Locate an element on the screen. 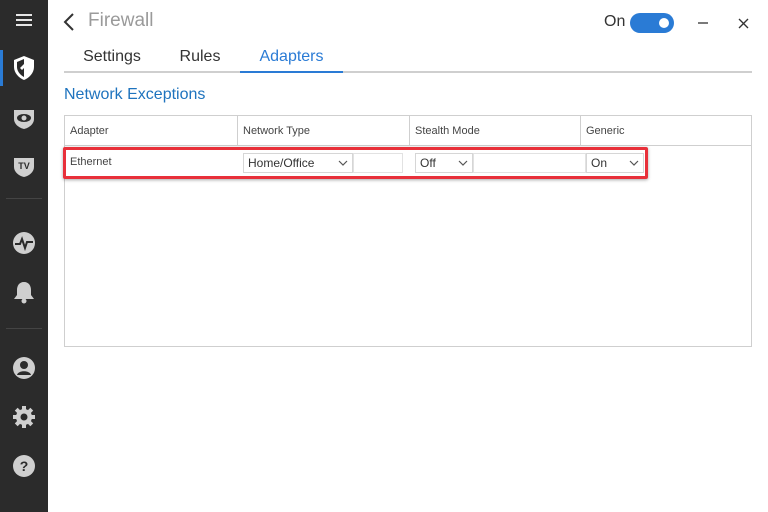 The image size is (768, 512). bell-icon is located at coordinates (24, 293).